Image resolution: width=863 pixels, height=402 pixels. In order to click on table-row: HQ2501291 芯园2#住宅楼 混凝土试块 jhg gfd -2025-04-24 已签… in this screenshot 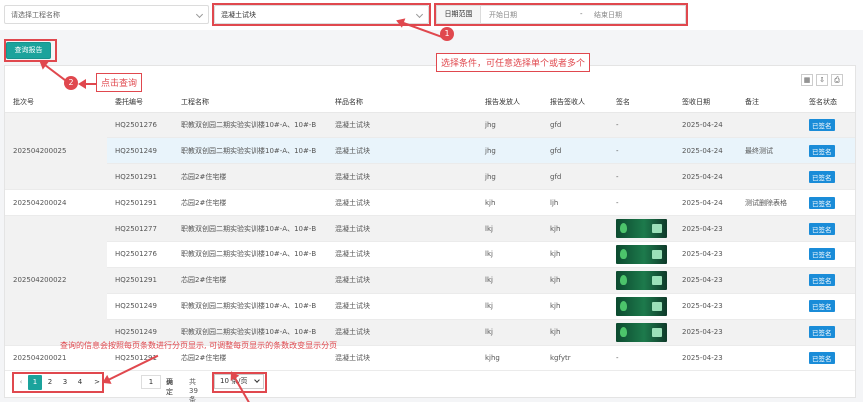, I will do `click(430, 177)`.